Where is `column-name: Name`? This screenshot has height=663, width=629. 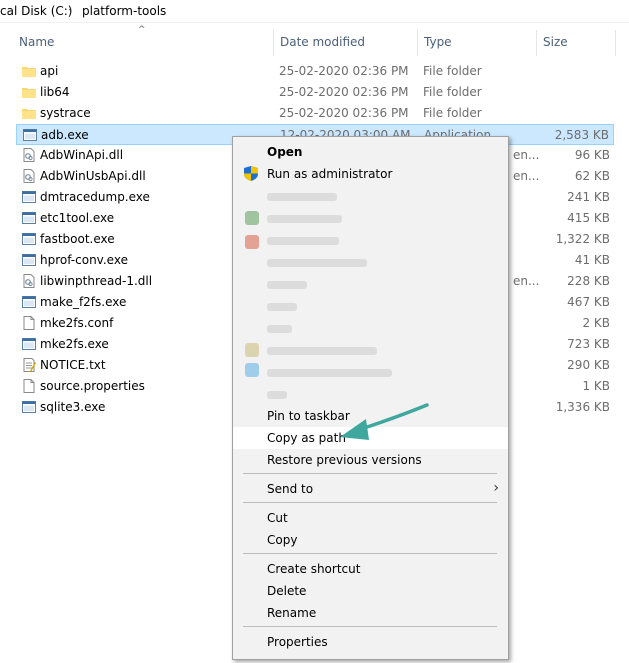 column-name: Name is located at coordinates (36, 42).